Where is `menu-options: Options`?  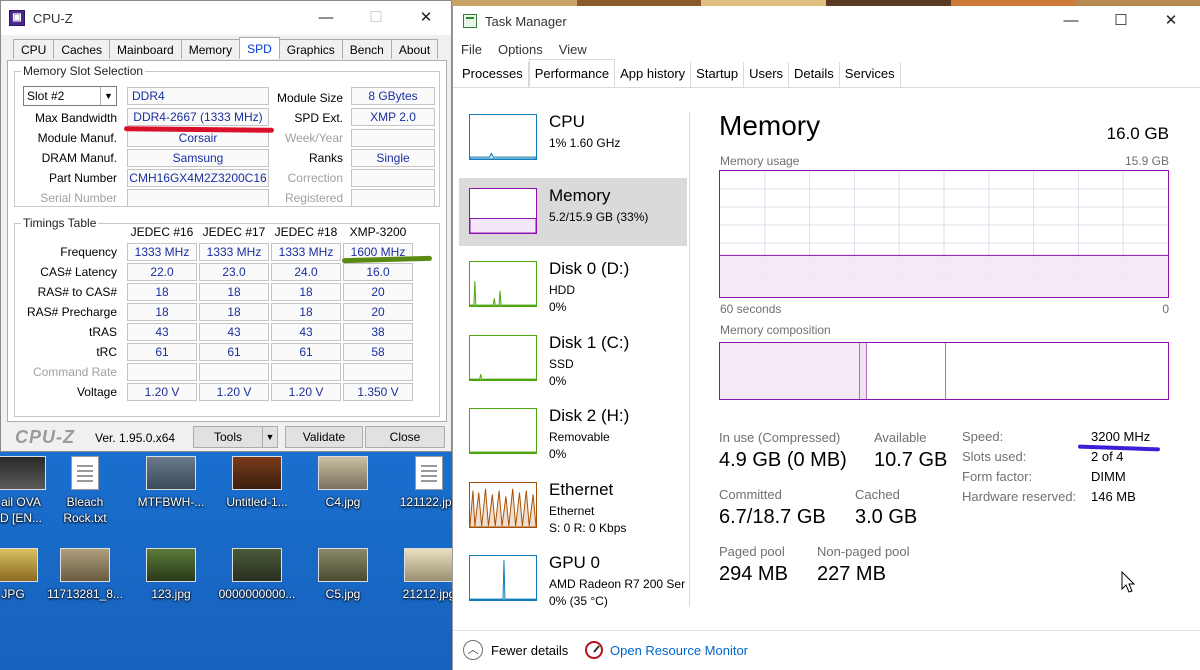
menu-options: Options is located at coordinates (520, 49).